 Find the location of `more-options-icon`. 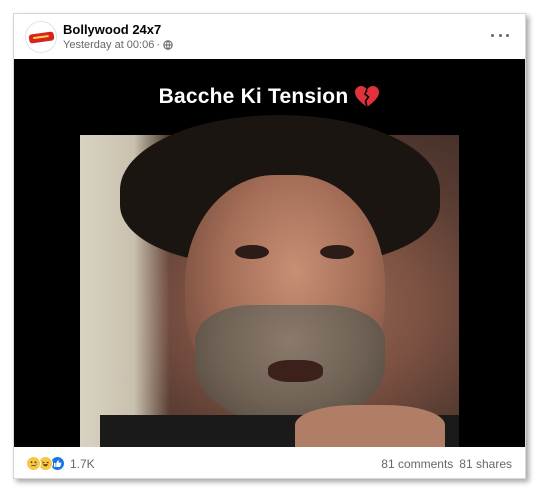

more-options-icon is located at coordinates (500, 35).